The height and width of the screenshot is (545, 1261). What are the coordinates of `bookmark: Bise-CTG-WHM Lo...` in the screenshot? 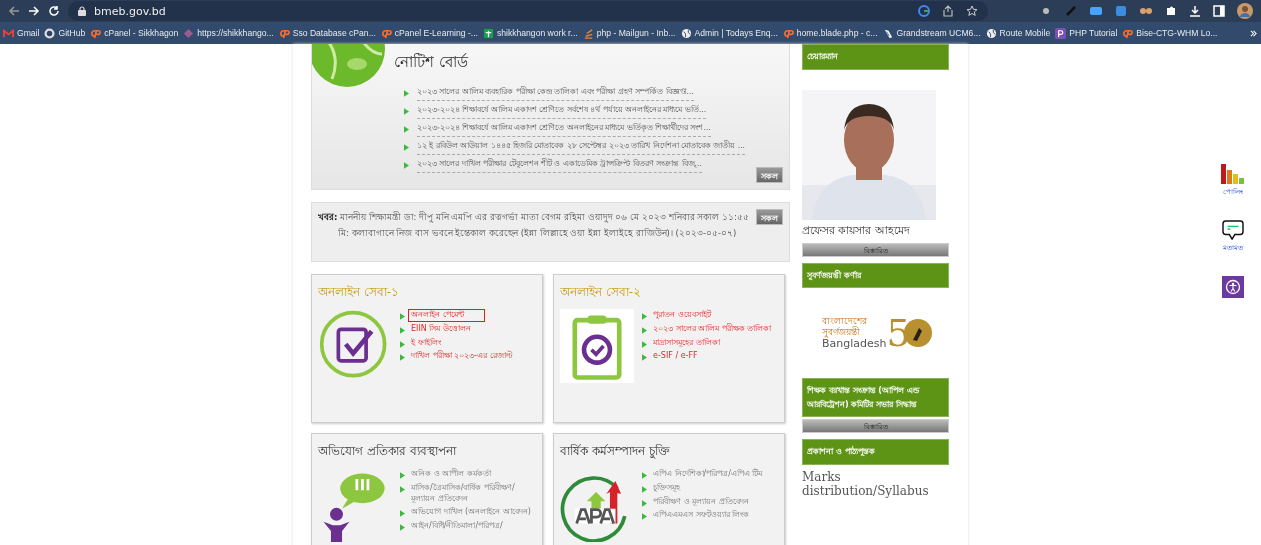 It's located at (1170, 33).